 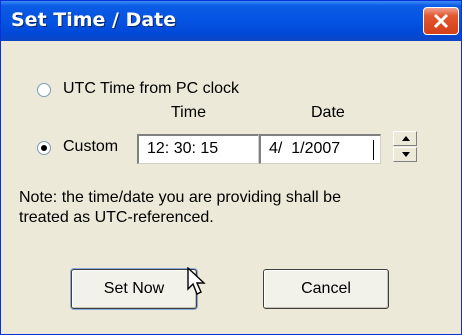 I want to click on mouse-pointer-icon, so click(x=196, y=281).